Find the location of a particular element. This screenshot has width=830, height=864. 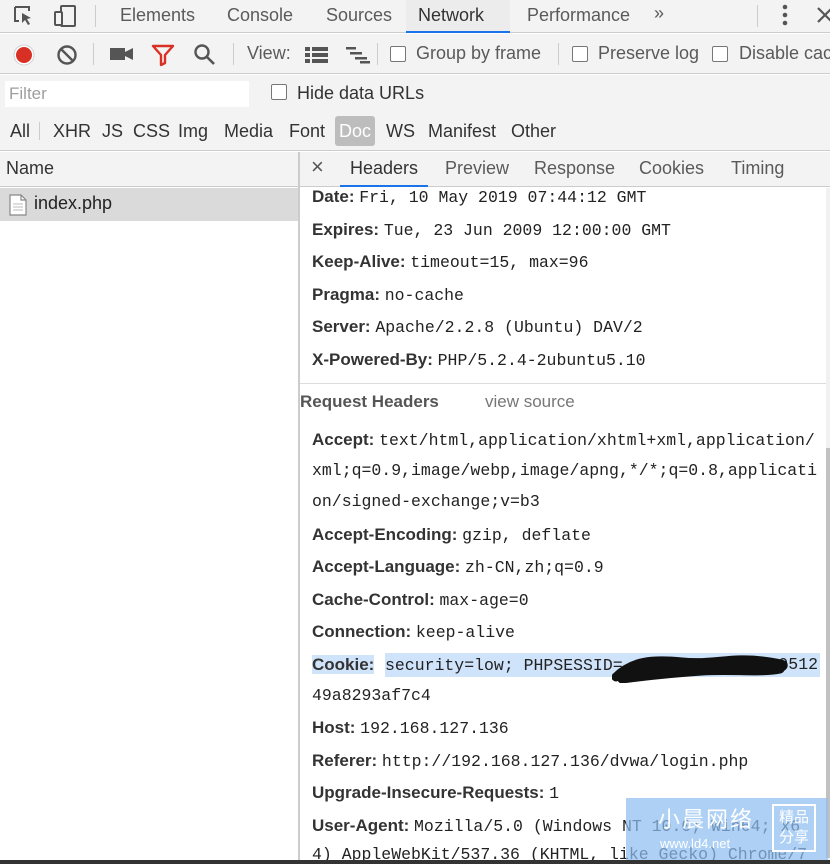

header-key: X-Powered-By: is located at coordinates (375, 359).